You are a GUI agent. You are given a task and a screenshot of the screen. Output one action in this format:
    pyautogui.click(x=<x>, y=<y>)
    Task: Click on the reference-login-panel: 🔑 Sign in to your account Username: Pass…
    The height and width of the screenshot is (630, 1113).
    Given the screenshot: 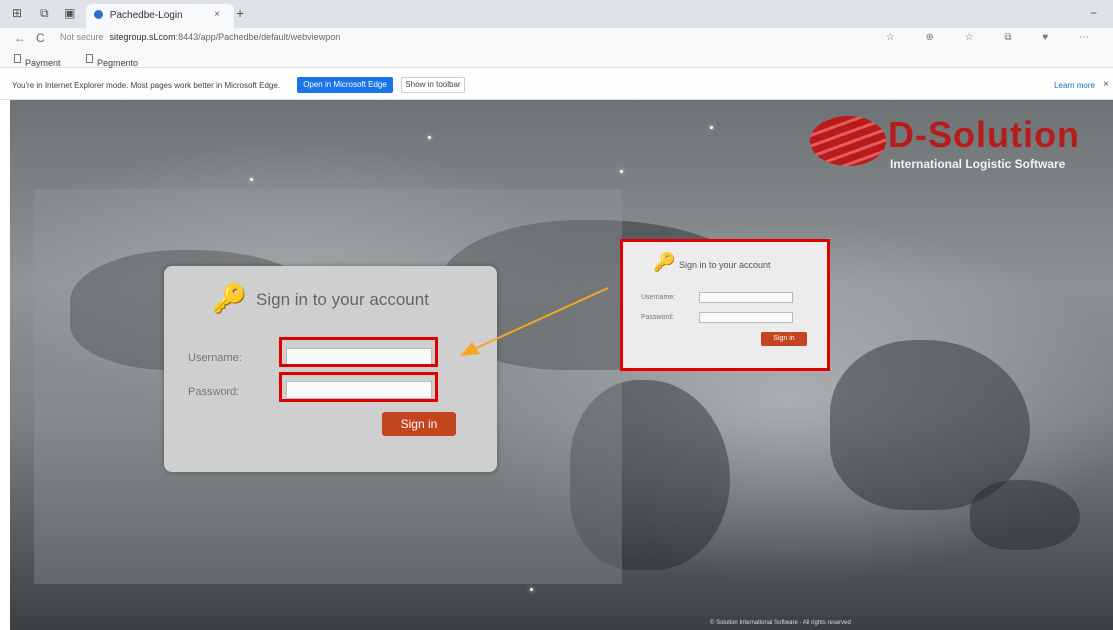 What is the action you would take?
    pyautogui.click(x=725, y=305)
    